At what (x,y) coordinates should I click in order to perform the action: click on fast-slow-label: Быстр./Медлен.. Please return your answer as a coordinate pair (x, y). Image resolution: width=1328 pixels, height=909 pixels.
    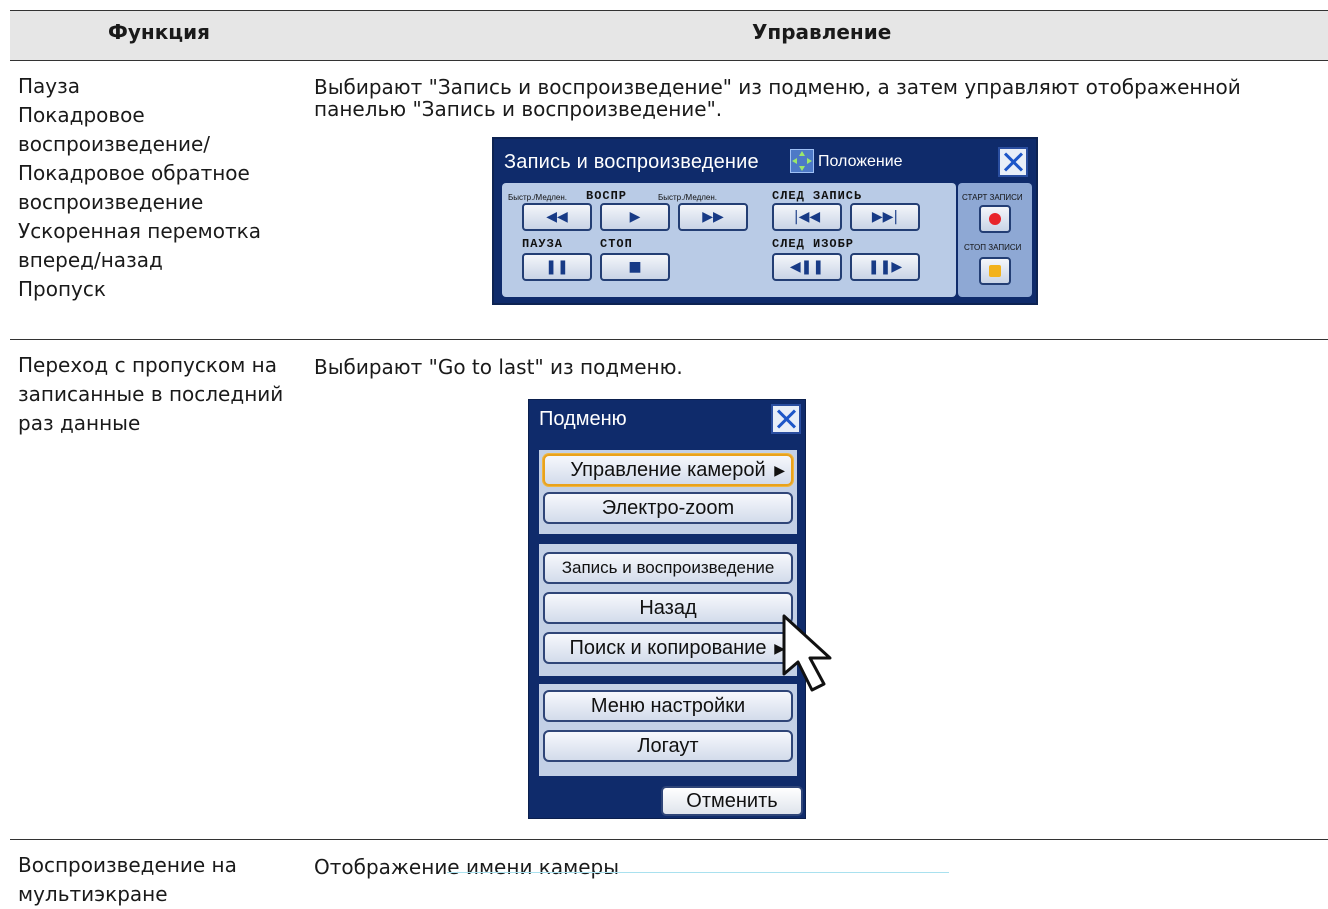
    Looking at the image, I should click on (538, 197).